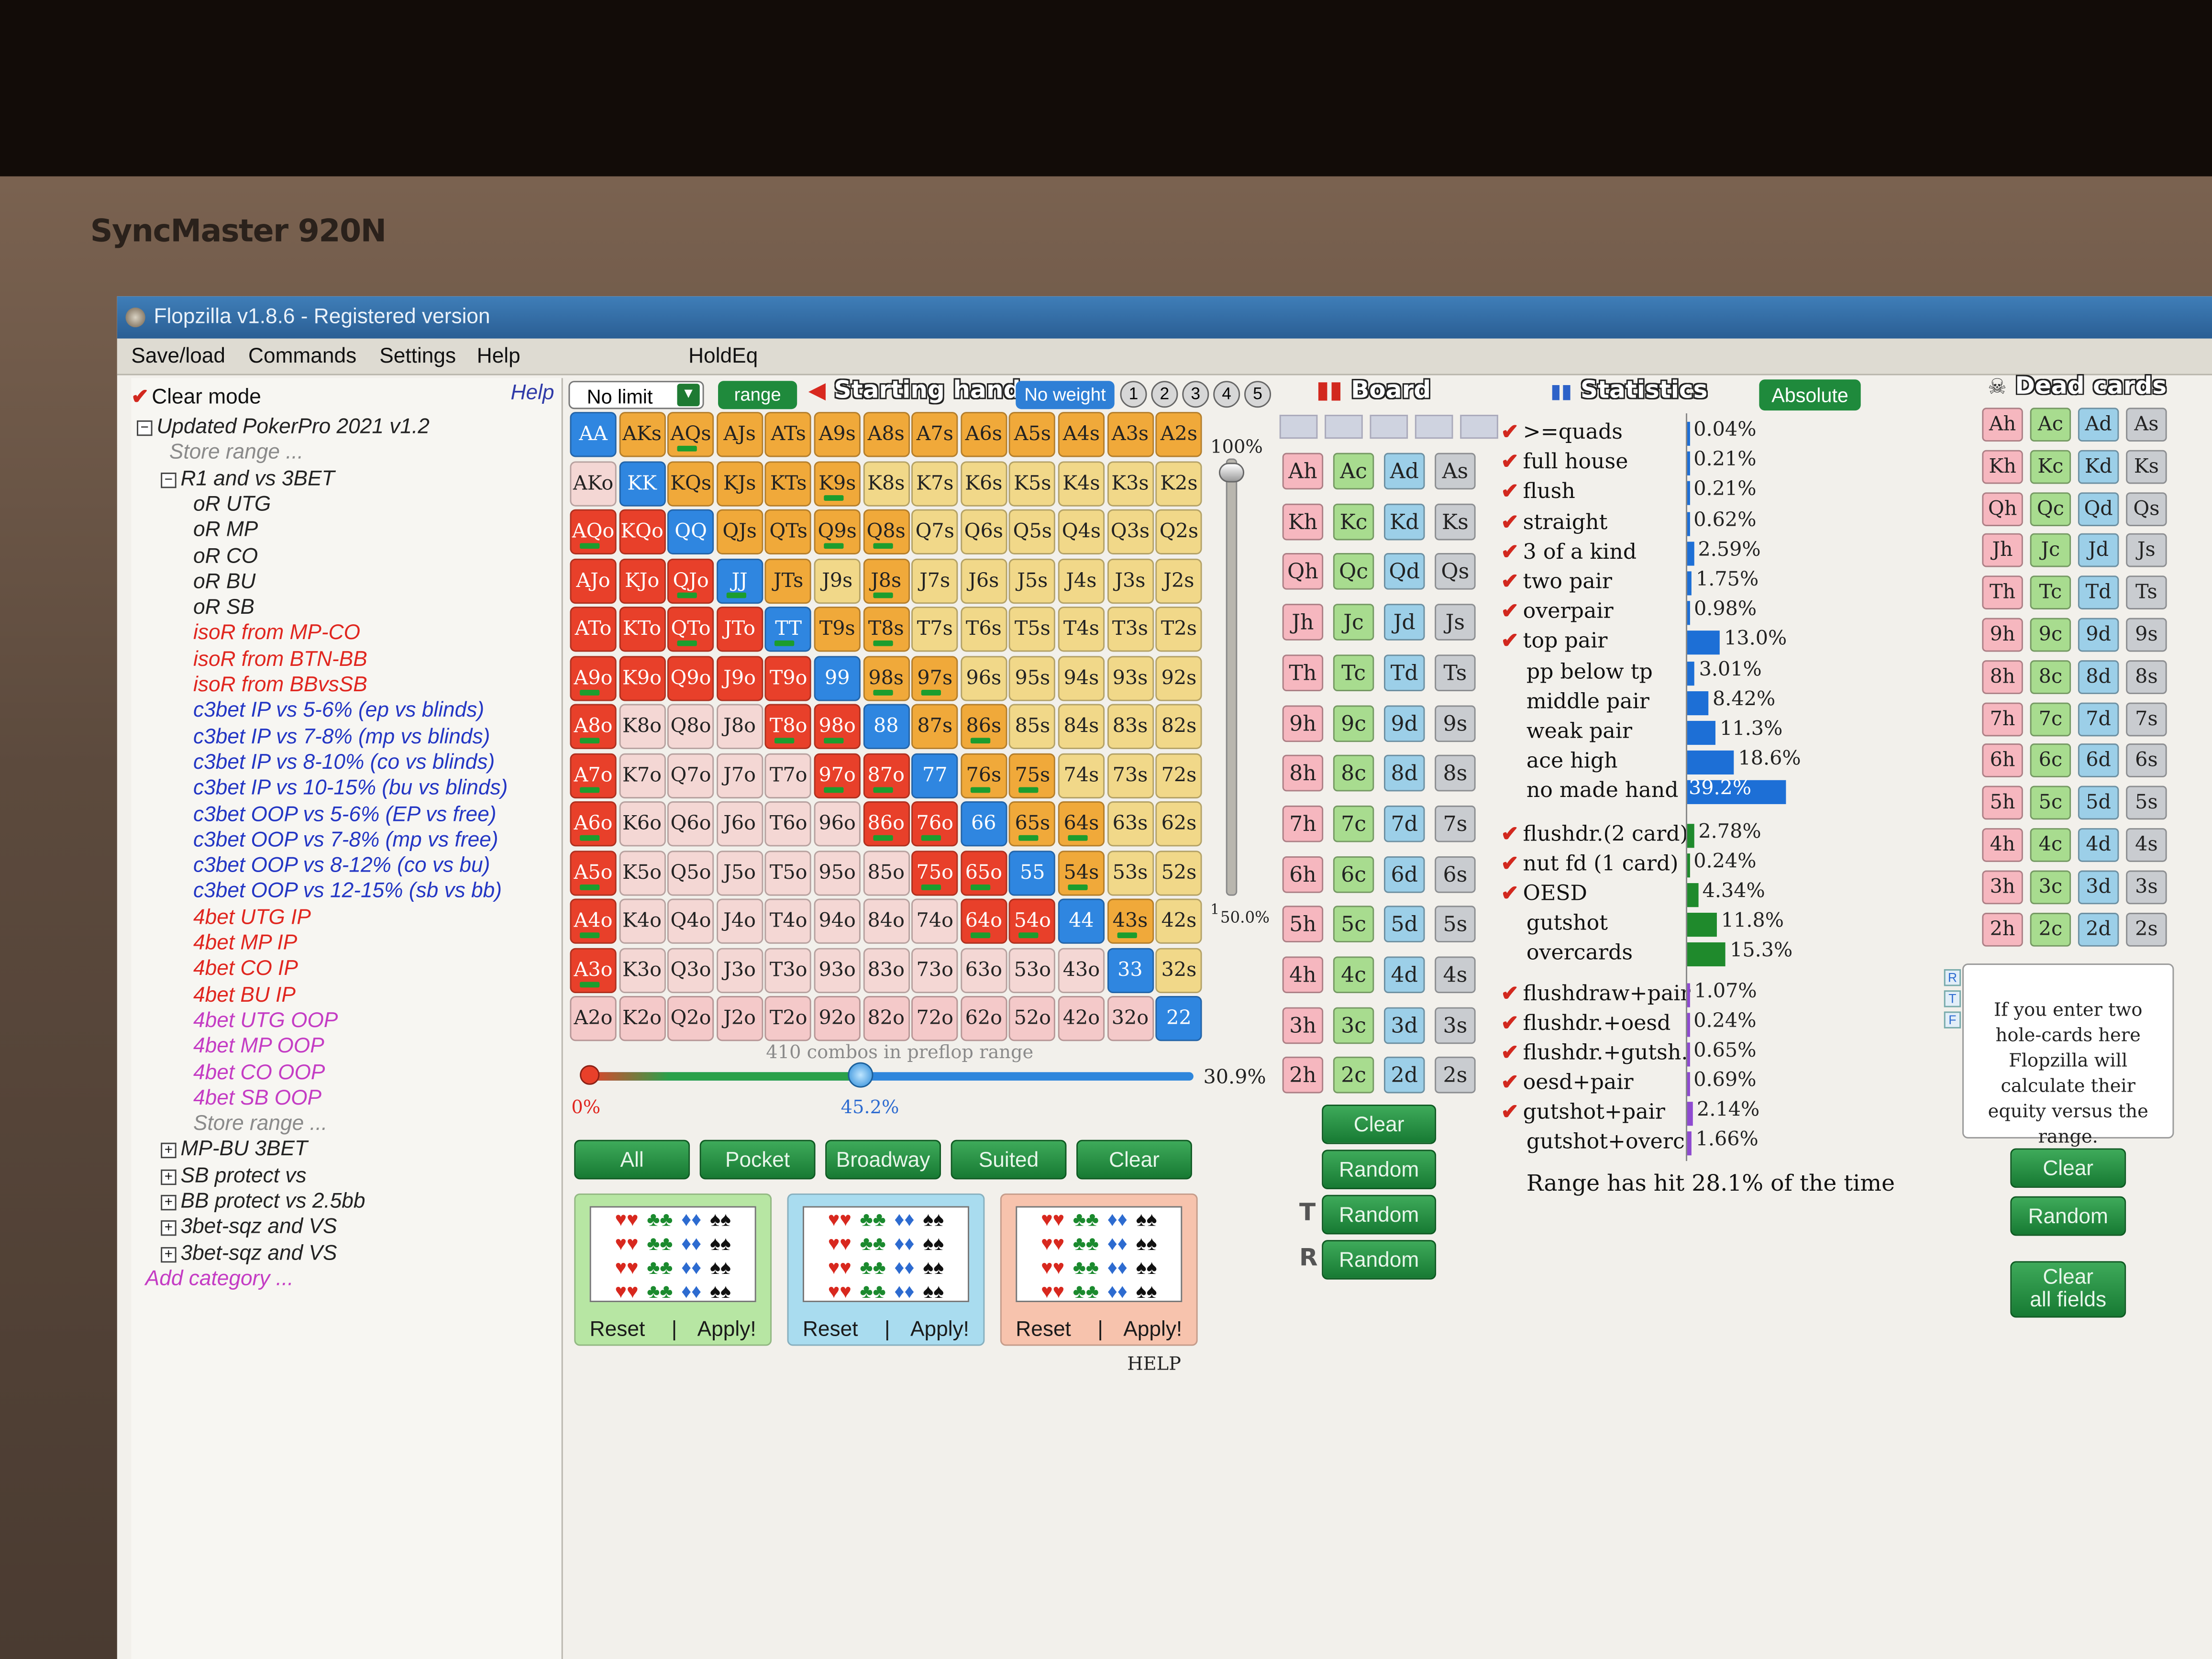 The image size is (2212, 1659). I want to click on hand-cell: 72o, so click(934, 1018).